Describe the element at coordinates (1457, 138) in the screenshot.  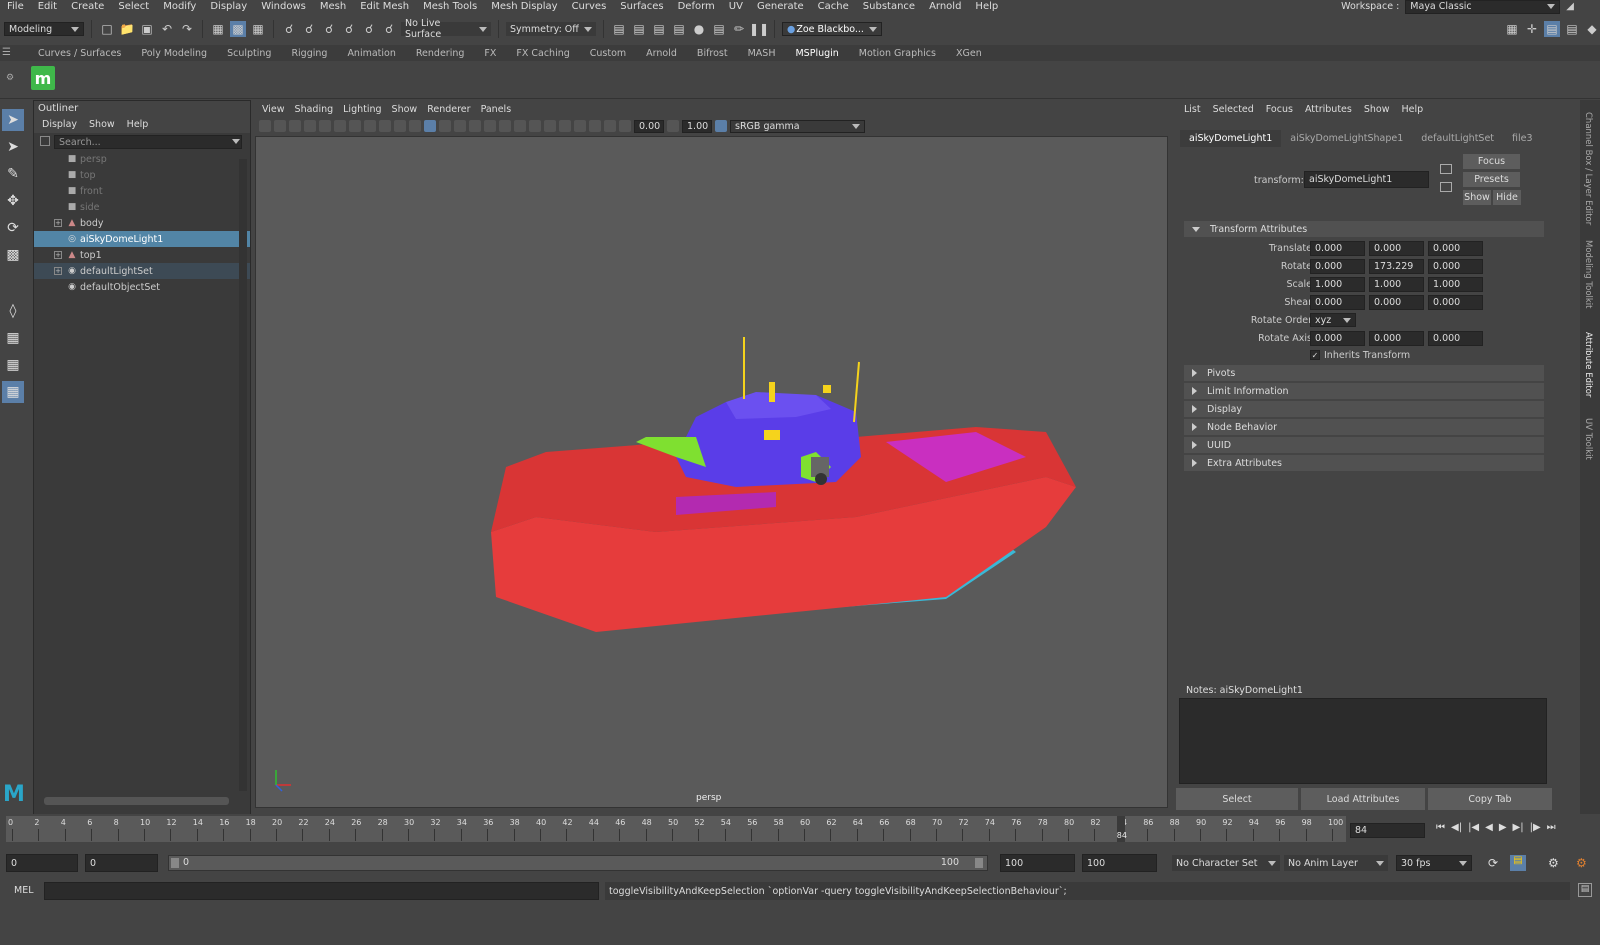
I see `attr-tab-defaultlightset: defaultLightSet` at that location.